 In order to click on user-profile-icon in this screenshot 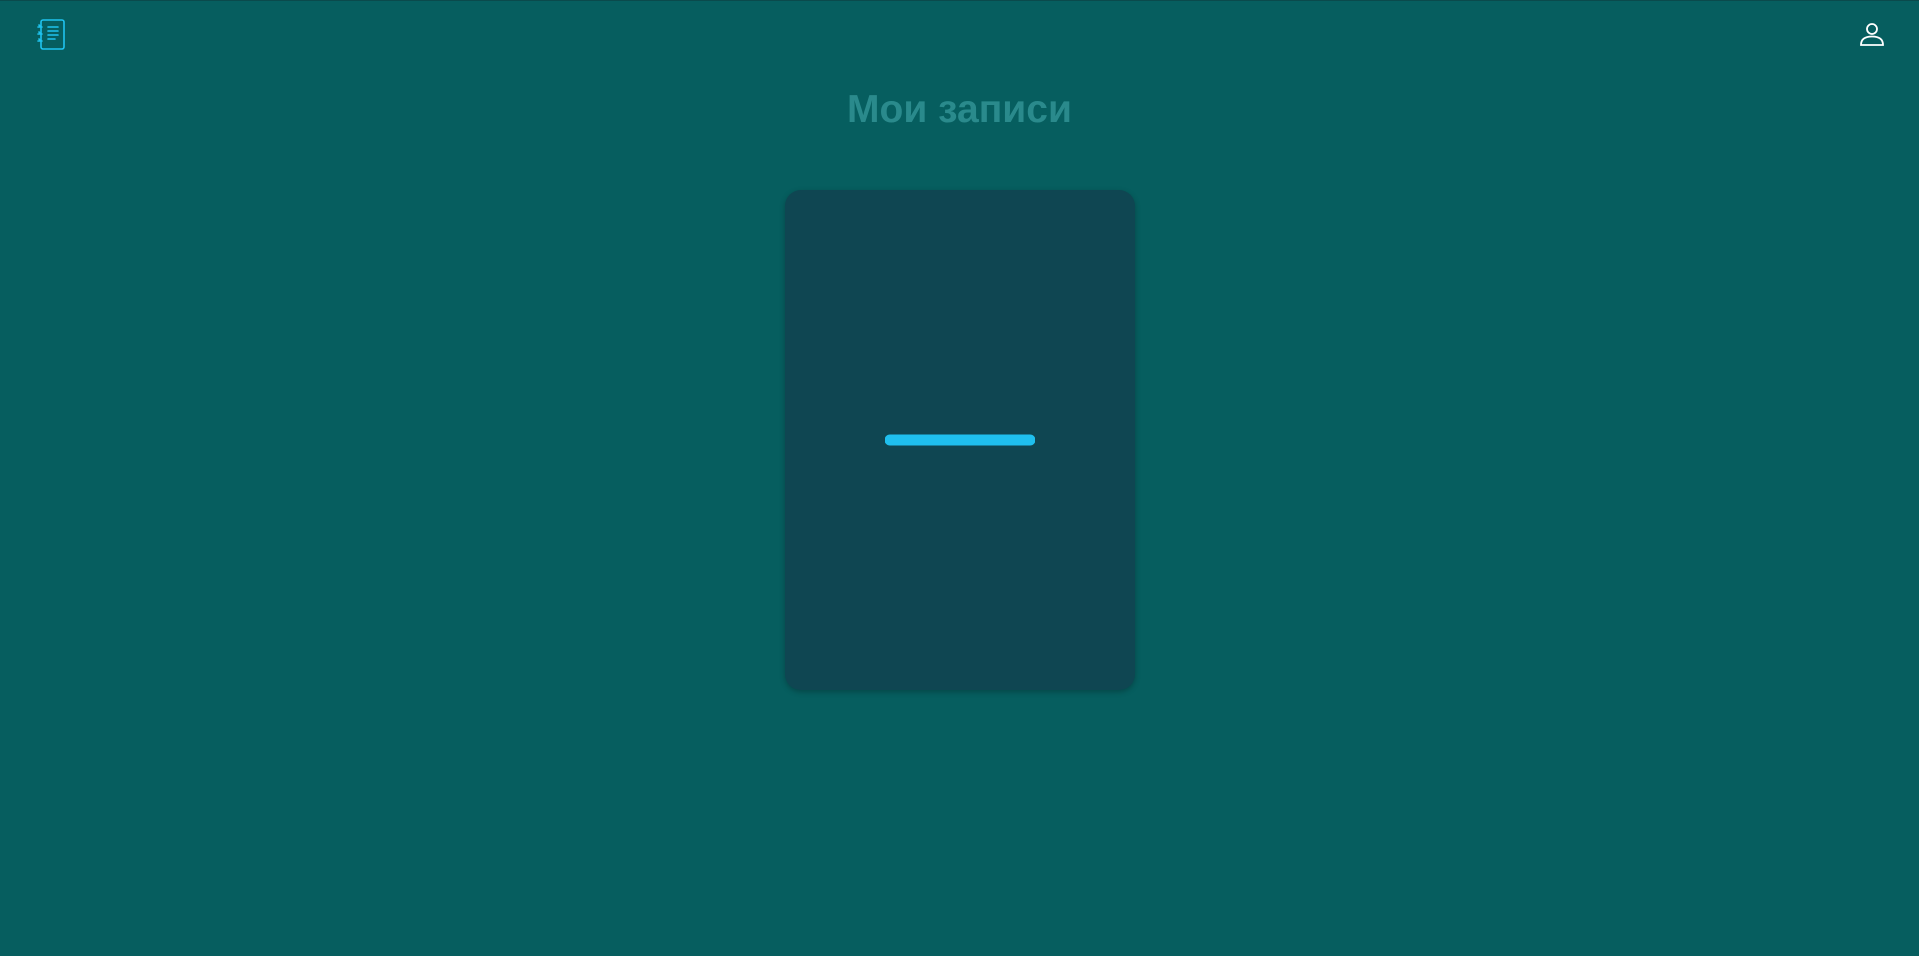, I will do `click(1872, 34)`.